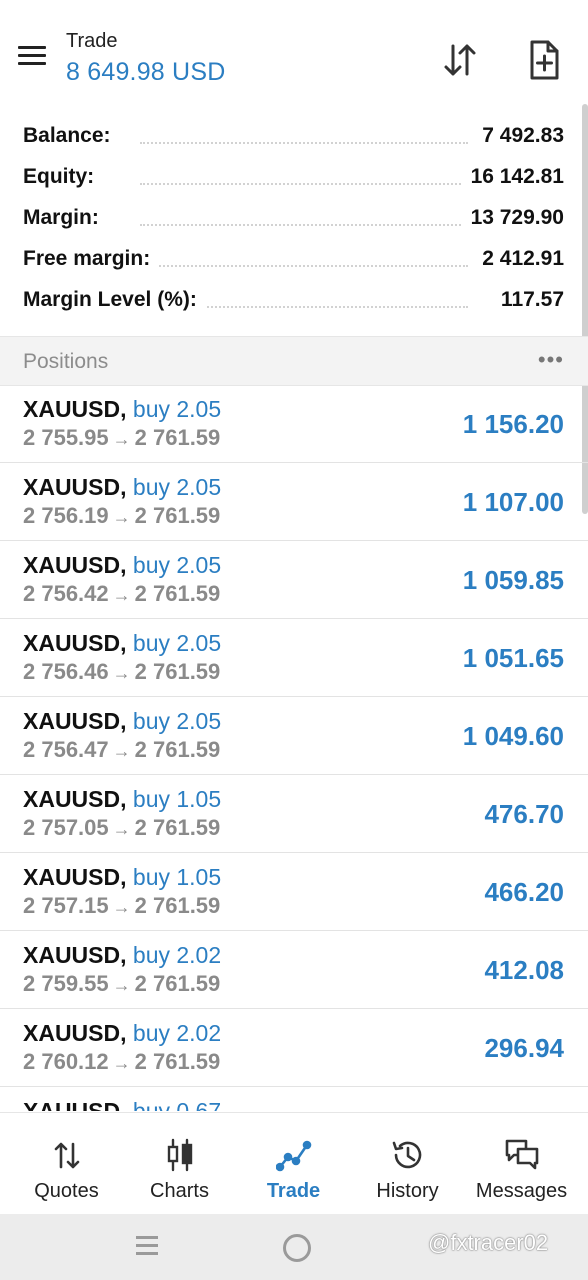  Describe the element at coordinates (521, 1191) in the screenshot. I see `nav-label: Messages` at that location.